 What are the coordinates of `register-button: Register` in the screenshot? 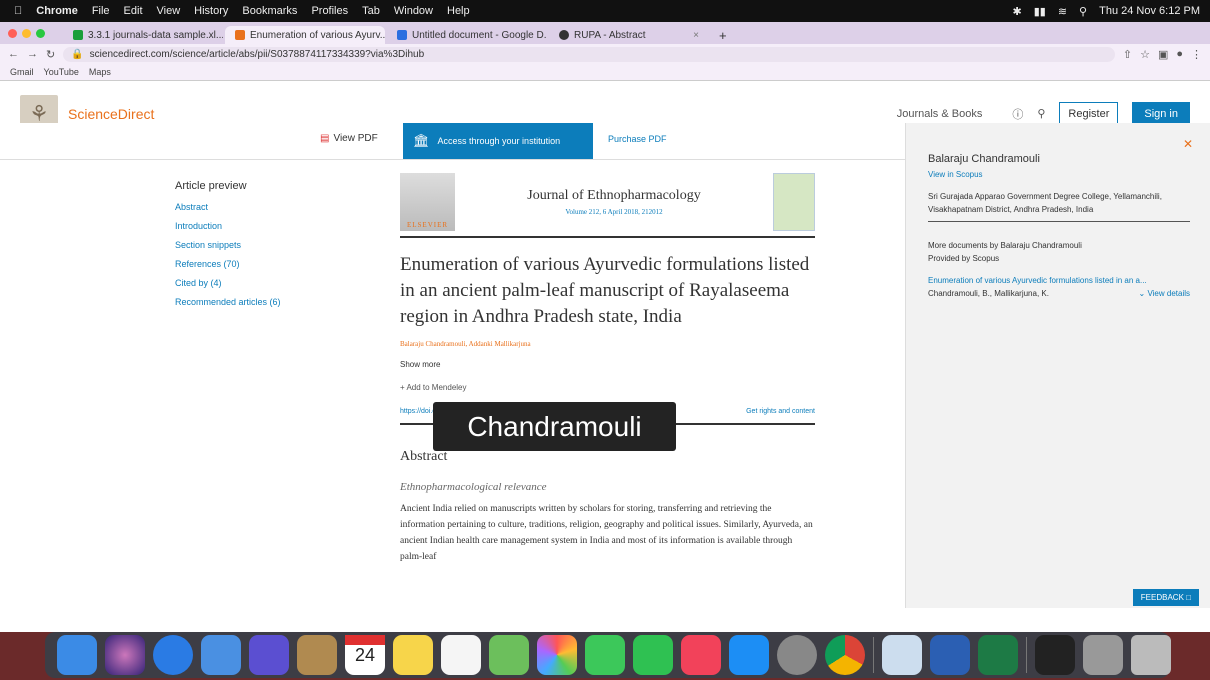 It's located at (1089, 113).